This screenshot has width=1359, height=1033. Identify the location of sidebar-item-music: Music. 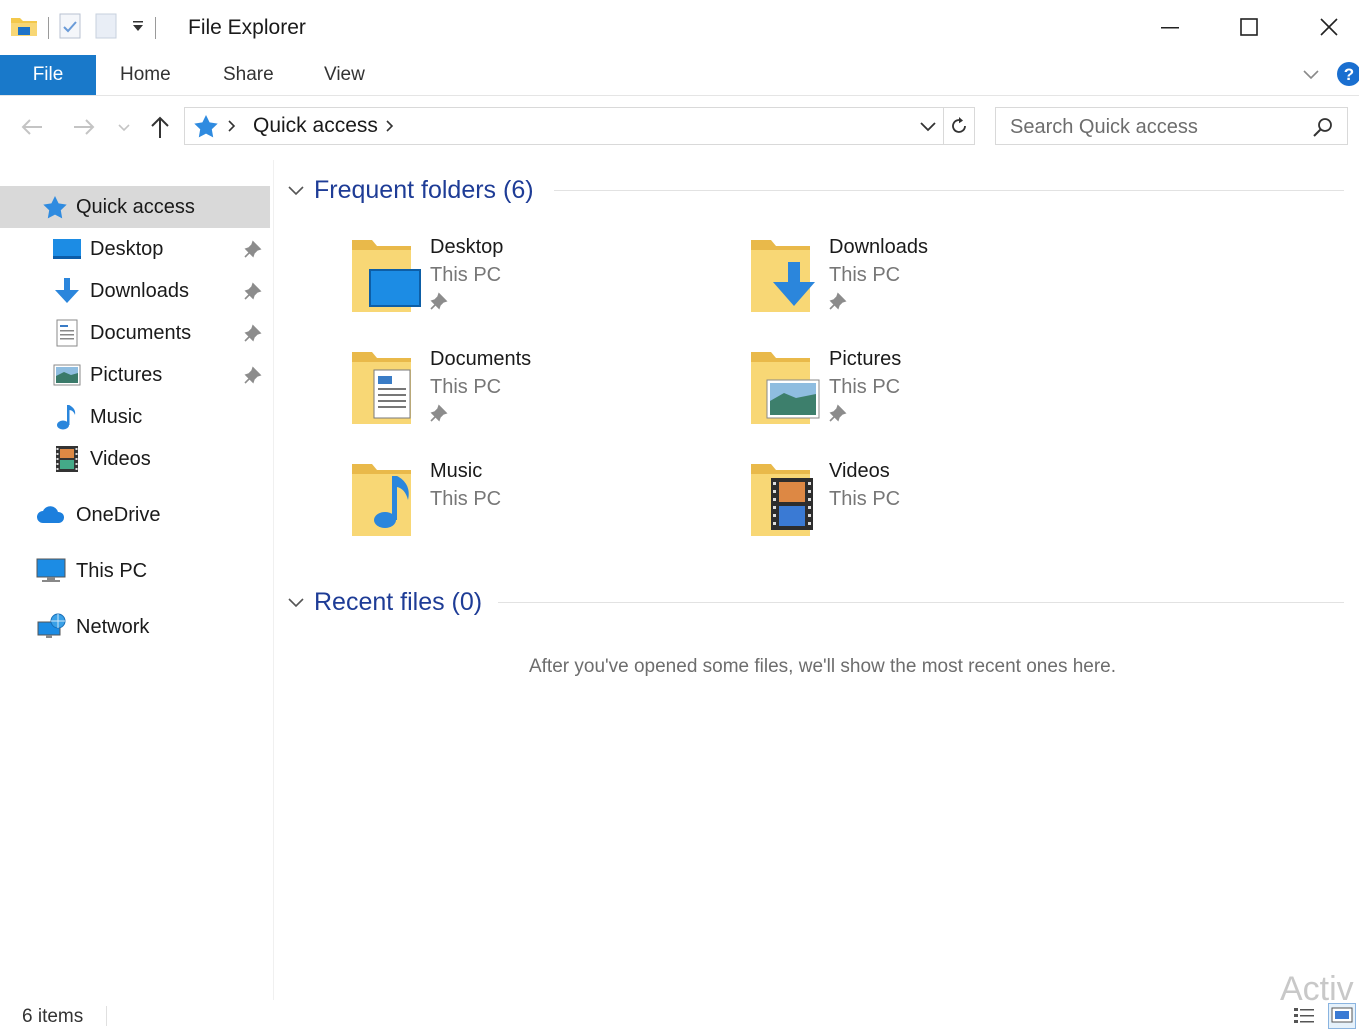
(135, 417).